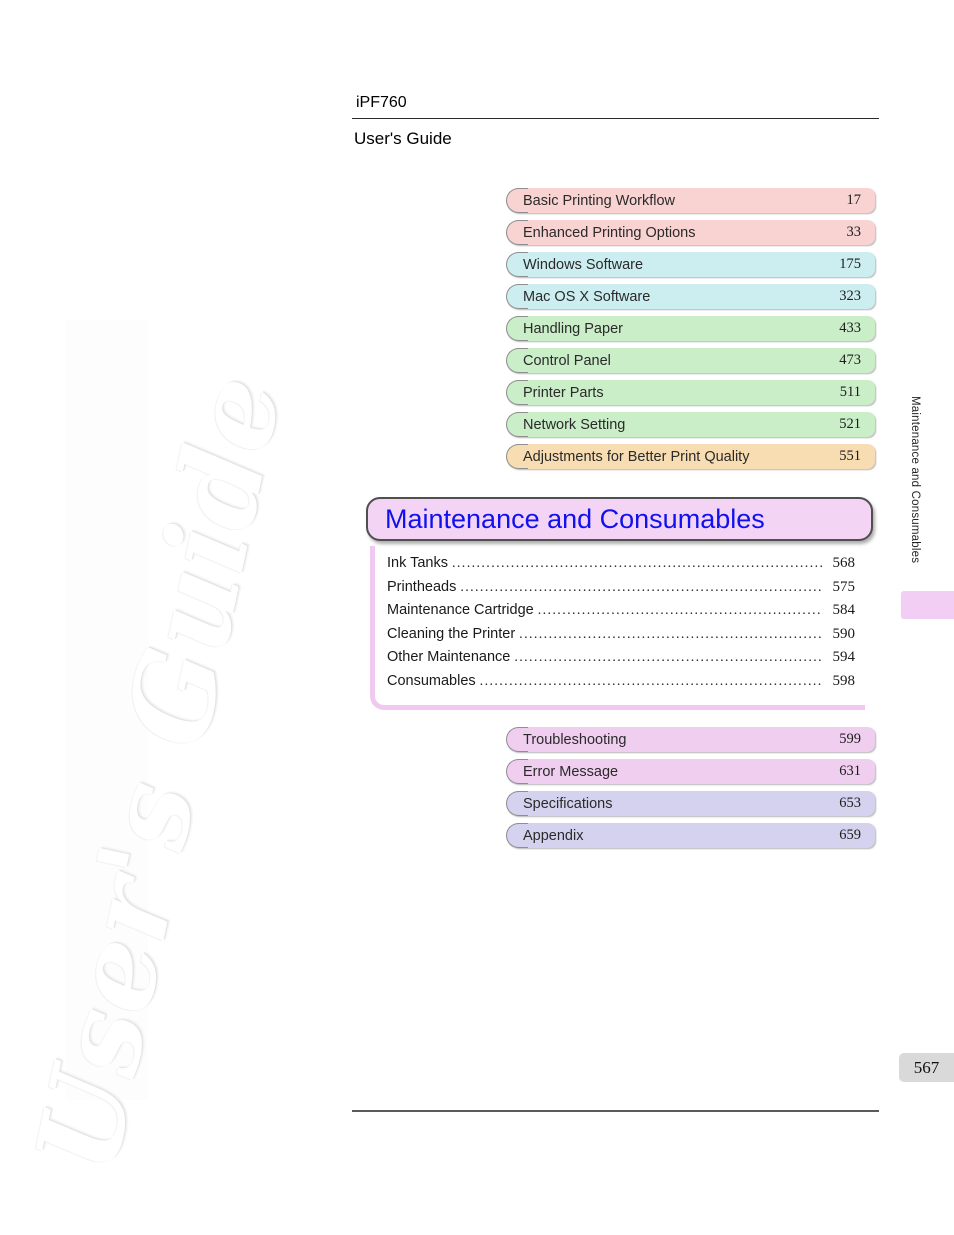  Describe the element at coordinates (690, 771) in the screenshot. I see `chapter-pill-bottom-1: Error Message 631` at that location.